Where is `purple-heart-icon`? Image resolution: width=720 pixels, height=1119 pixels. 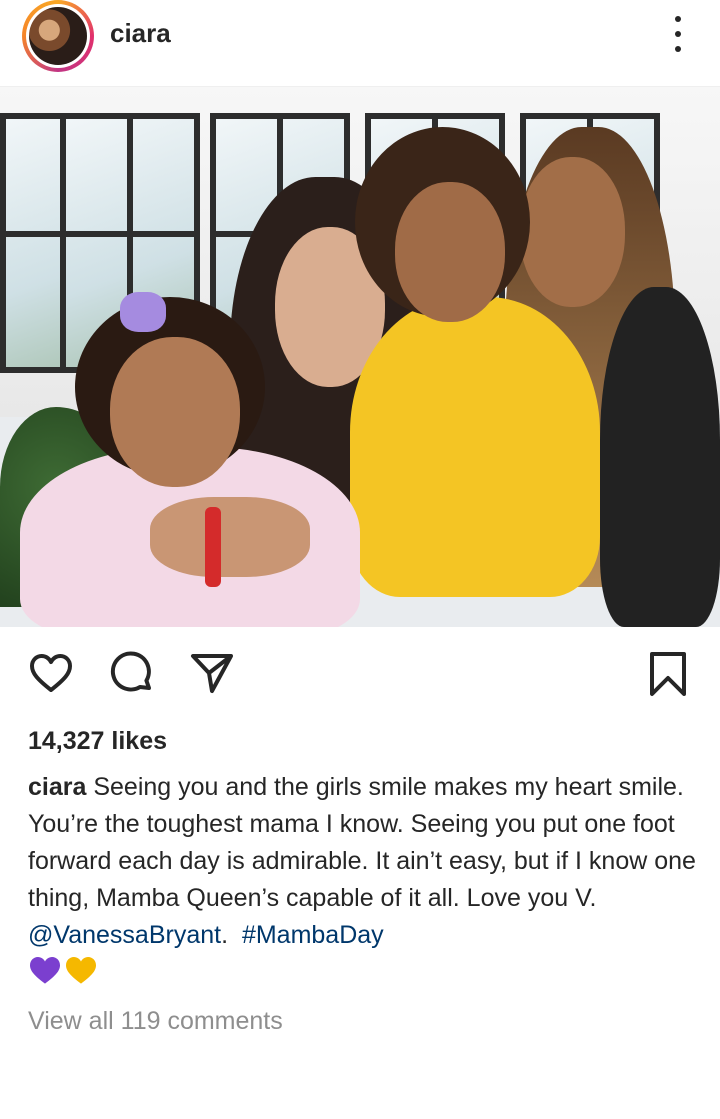
purple-heart-icon is located at coordinates (45, 970).